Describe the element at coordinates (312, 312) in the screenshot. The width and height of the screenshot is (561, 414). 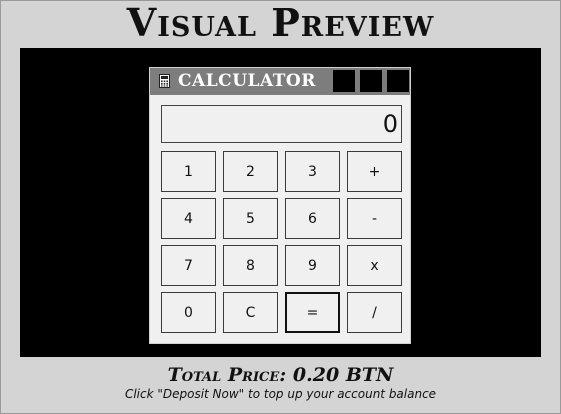
I see `key-equals-button: =` at that location.